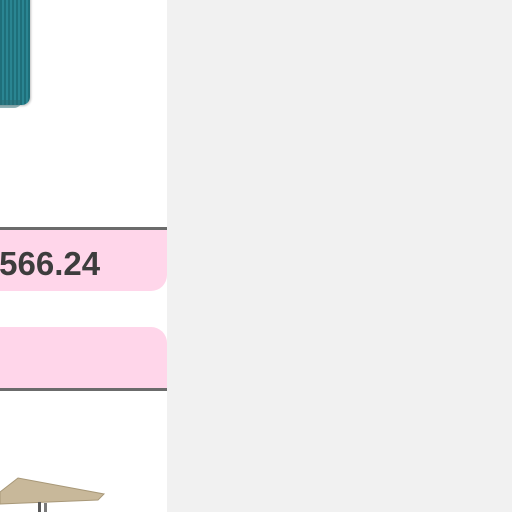 Image resolution: width=512 pixels, height=512 pixels. Describe the element at coordinates (15, 52) in the screenshot. I see `teal-chair-image` at that location.